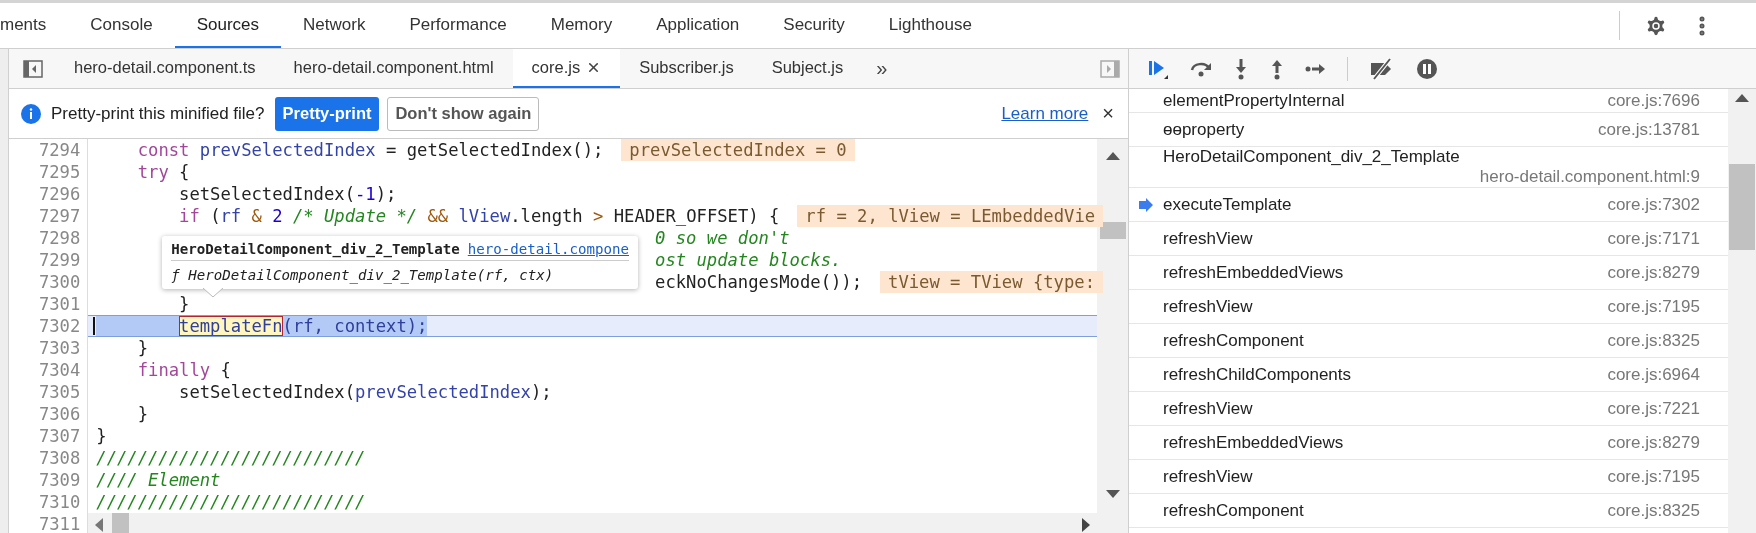  I want to click on frame-name: ɵɵproperty, so click(1204, 129).